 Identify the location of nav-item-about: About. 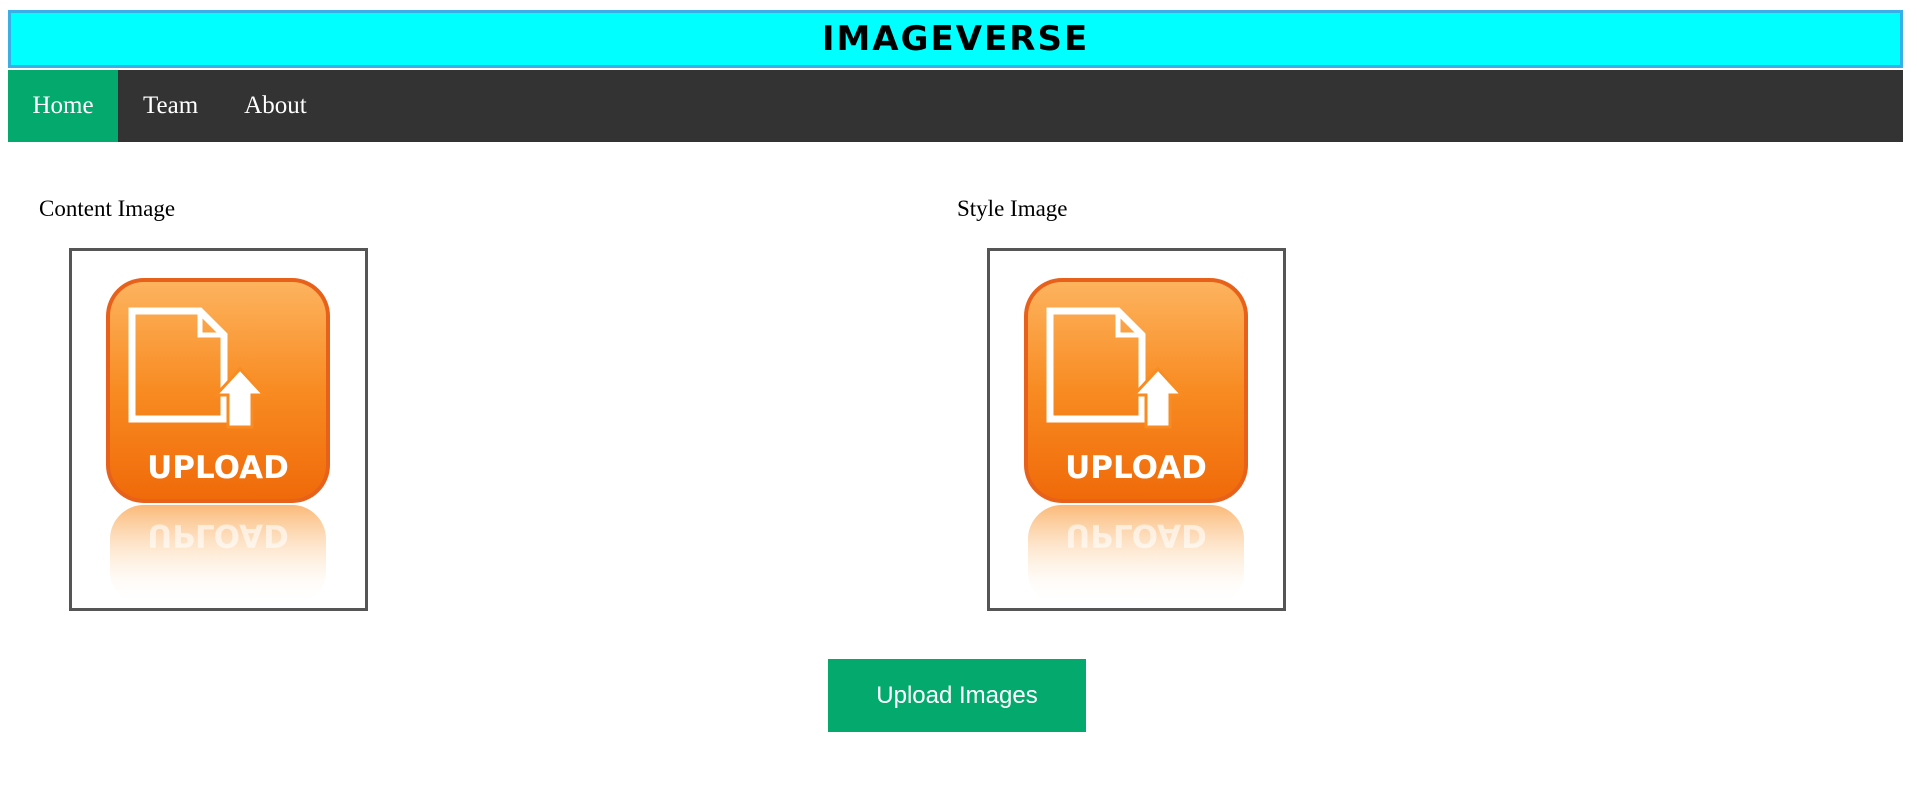
(275, 106).